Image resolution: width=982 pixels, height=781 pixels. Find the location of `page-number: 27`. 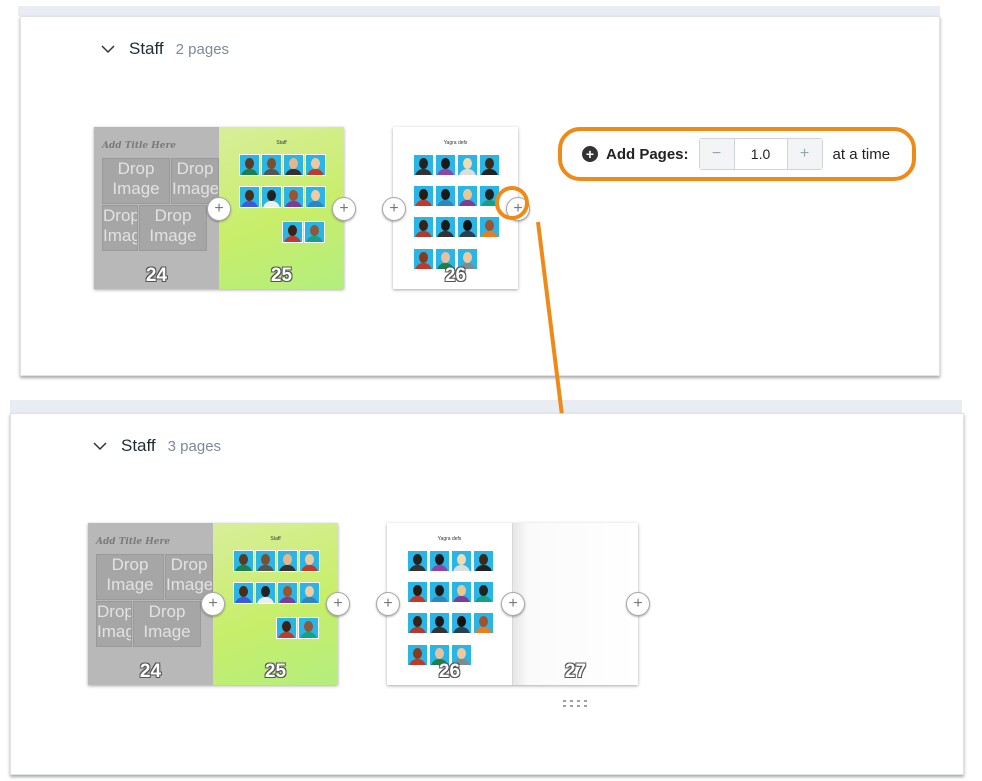

page-number: 27 is located at coordinates (575, 671).